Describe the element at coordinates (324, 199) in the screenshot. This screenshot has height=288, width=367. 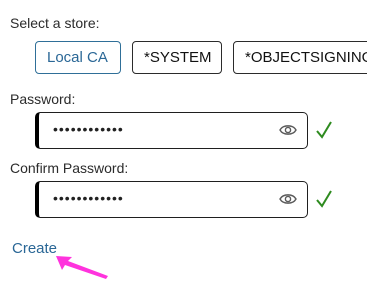
I see `confirm-password-valid-checkmark-icon` at that location.